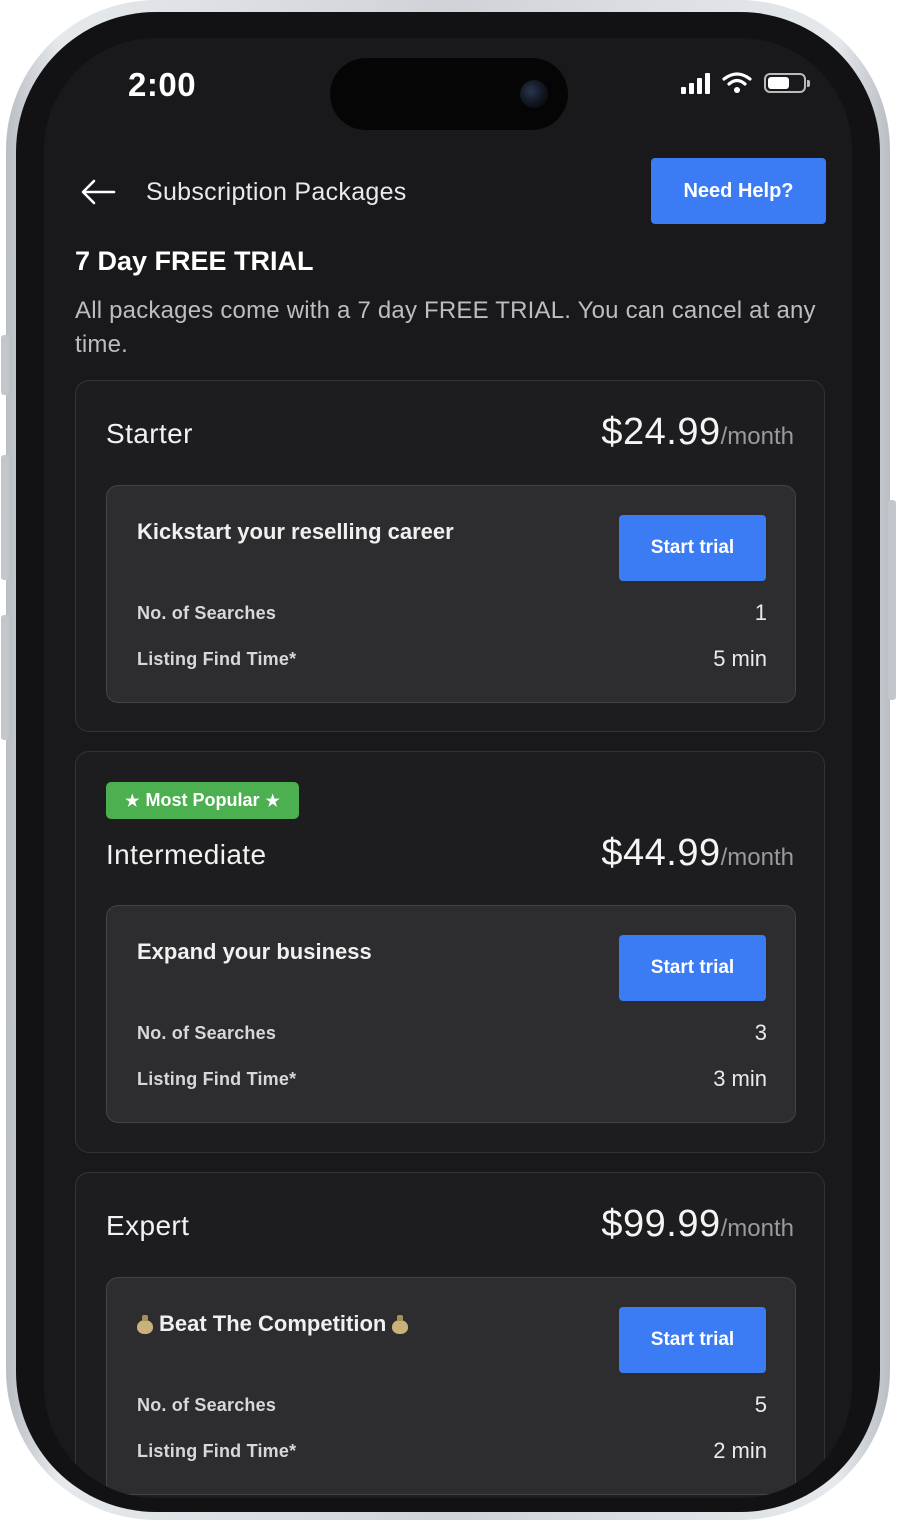  Describe the element at coordinates (449, 94) in the screenshot. I see `dynamic-island` at that location.